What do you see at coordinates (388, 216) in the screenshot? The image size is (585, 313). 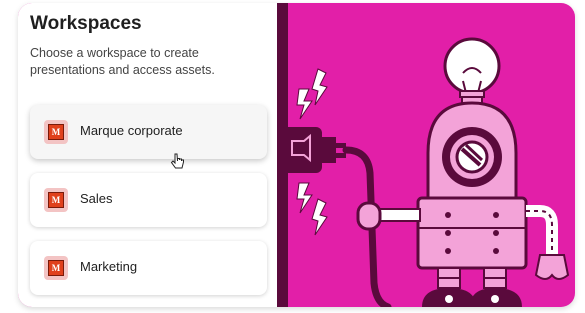 I see `robot-arm-left` at bounding box center [388, 216].